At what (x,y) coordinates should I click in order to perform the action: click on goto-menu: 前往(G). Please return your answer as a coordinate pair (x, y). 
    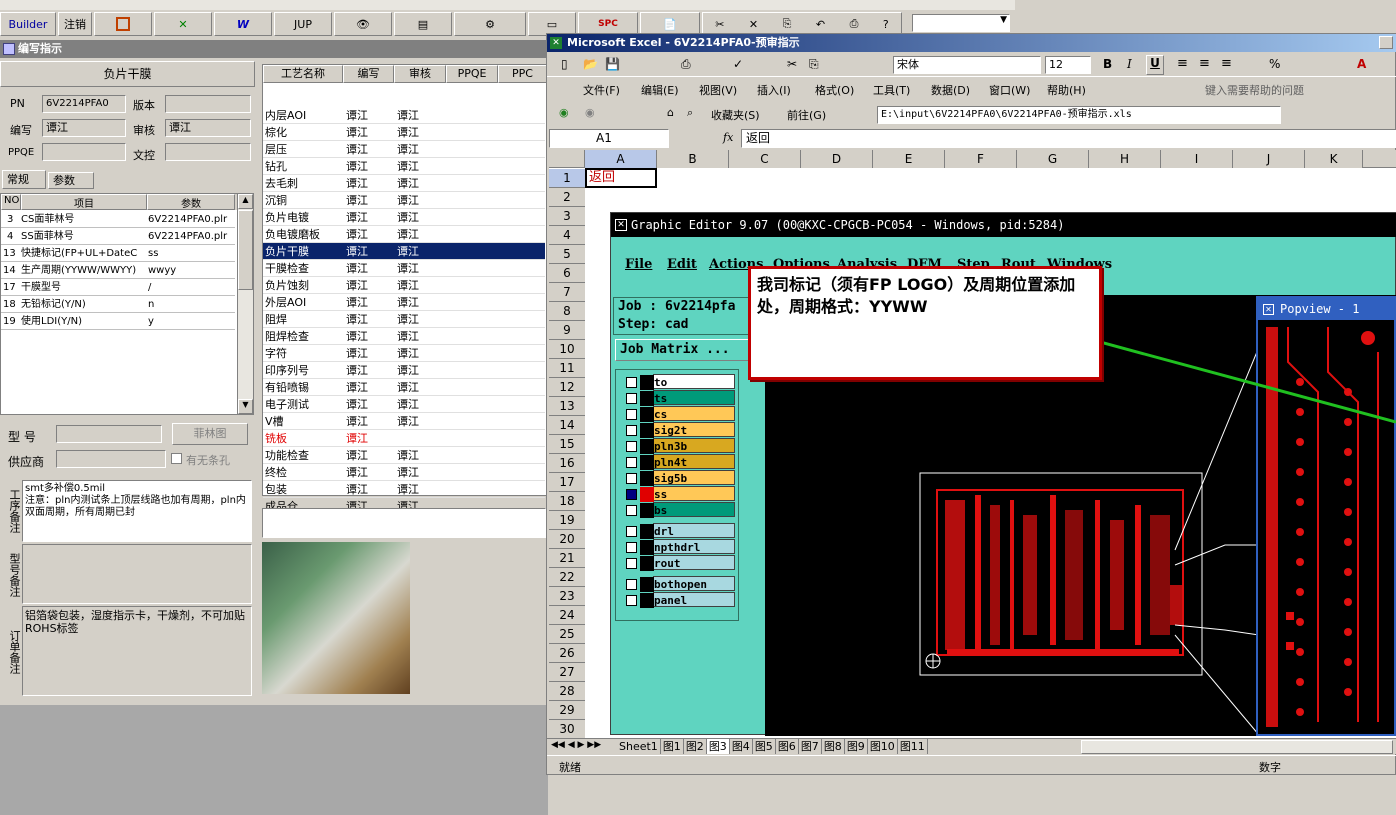
    Looking at the image, I should click on (806, 115).